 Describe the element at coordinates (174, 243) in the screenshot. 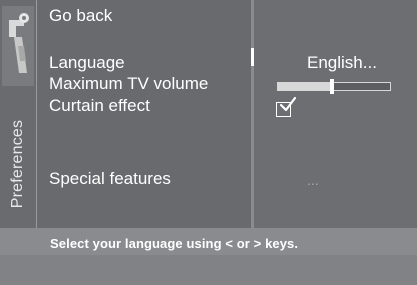

I see `hint-text: Select your language using < or > keys.` at that location.